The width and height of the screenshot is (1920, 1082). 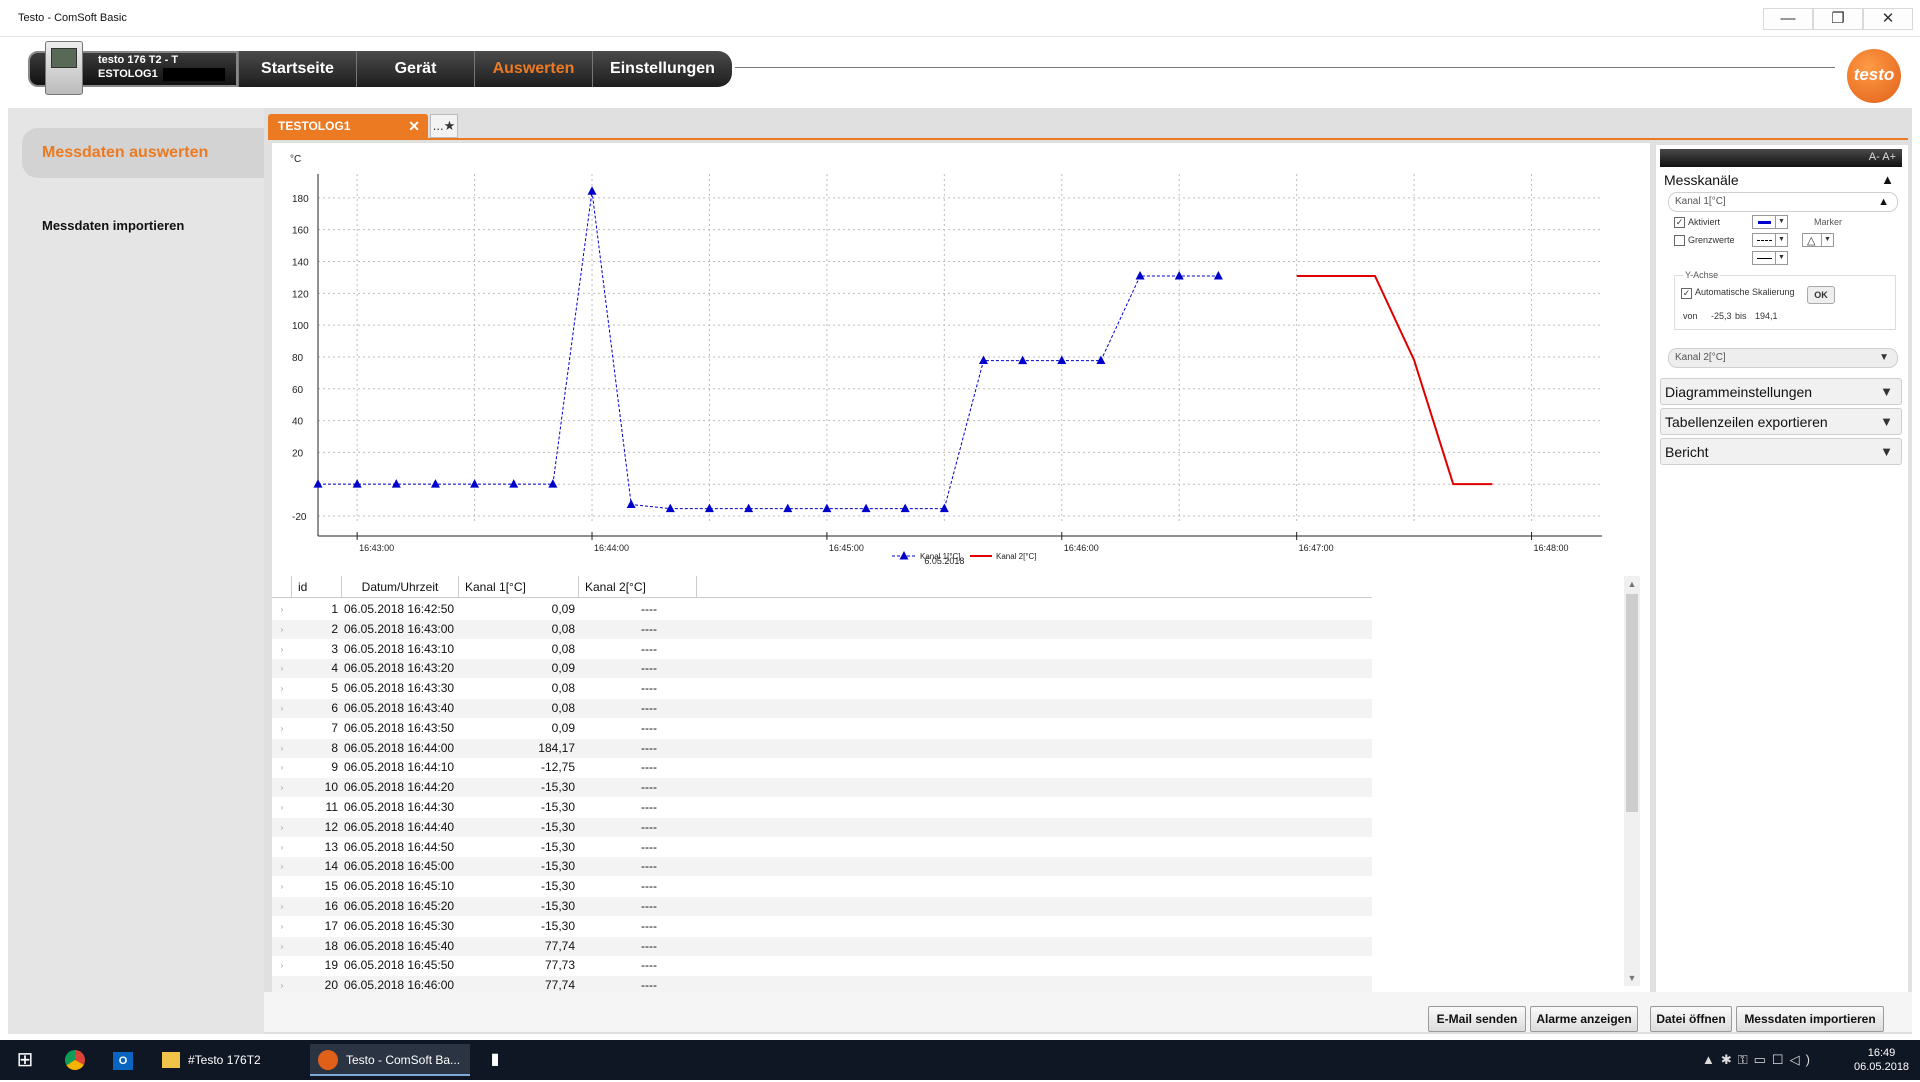 I want to click on scroll-thumb, so click(x=1632, y=703).